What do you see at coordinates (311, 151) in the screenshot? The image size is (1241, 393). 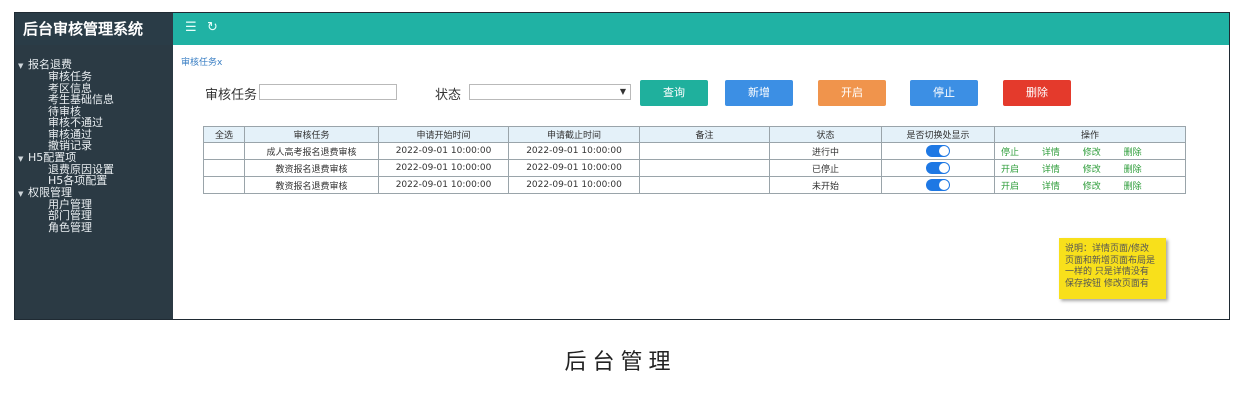 I see `task-name-cell: 成人高考报名退费审核` at bounding box center [311, 151].